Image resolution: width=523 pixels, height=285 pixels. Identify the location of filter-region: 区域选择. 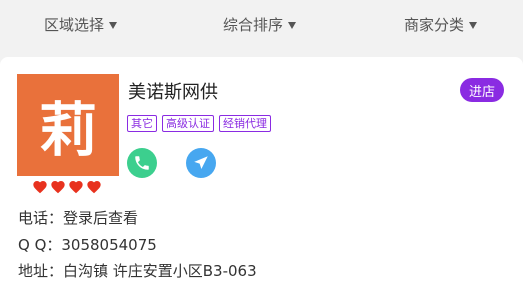
(81, 24).